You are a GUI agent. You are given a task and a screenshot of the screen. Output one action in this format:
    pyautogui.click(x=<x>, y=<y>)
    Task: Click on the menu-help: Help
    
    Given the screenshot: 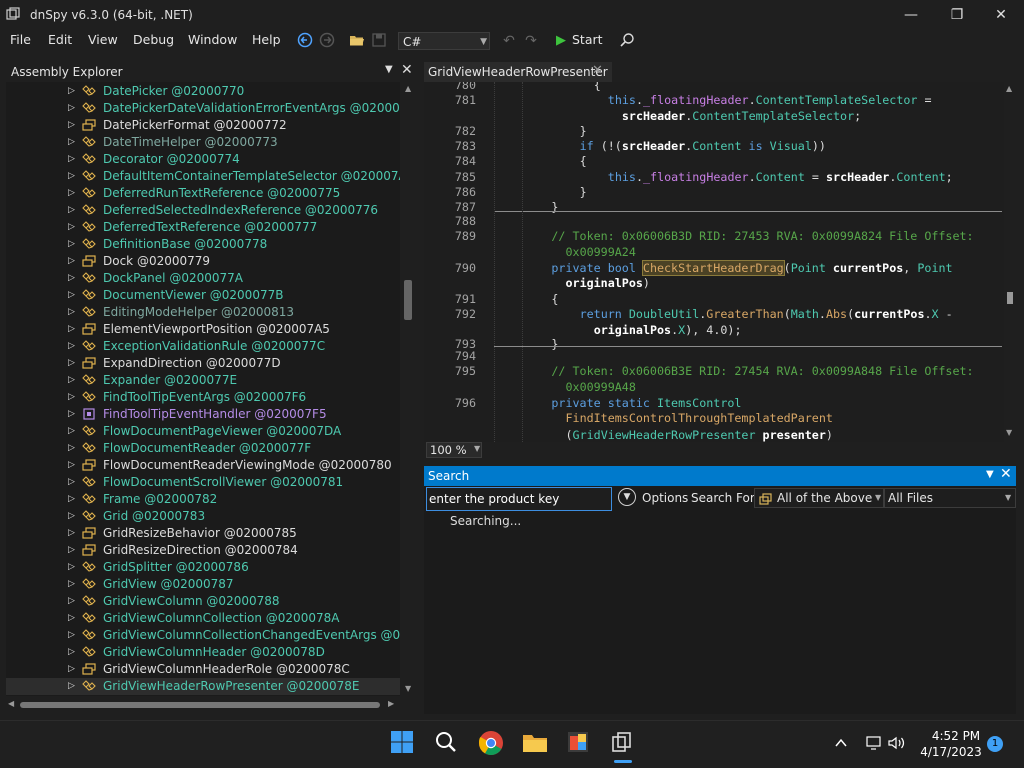 What is the action you would take?
    pyautogui.click(x=266, y=39)
    